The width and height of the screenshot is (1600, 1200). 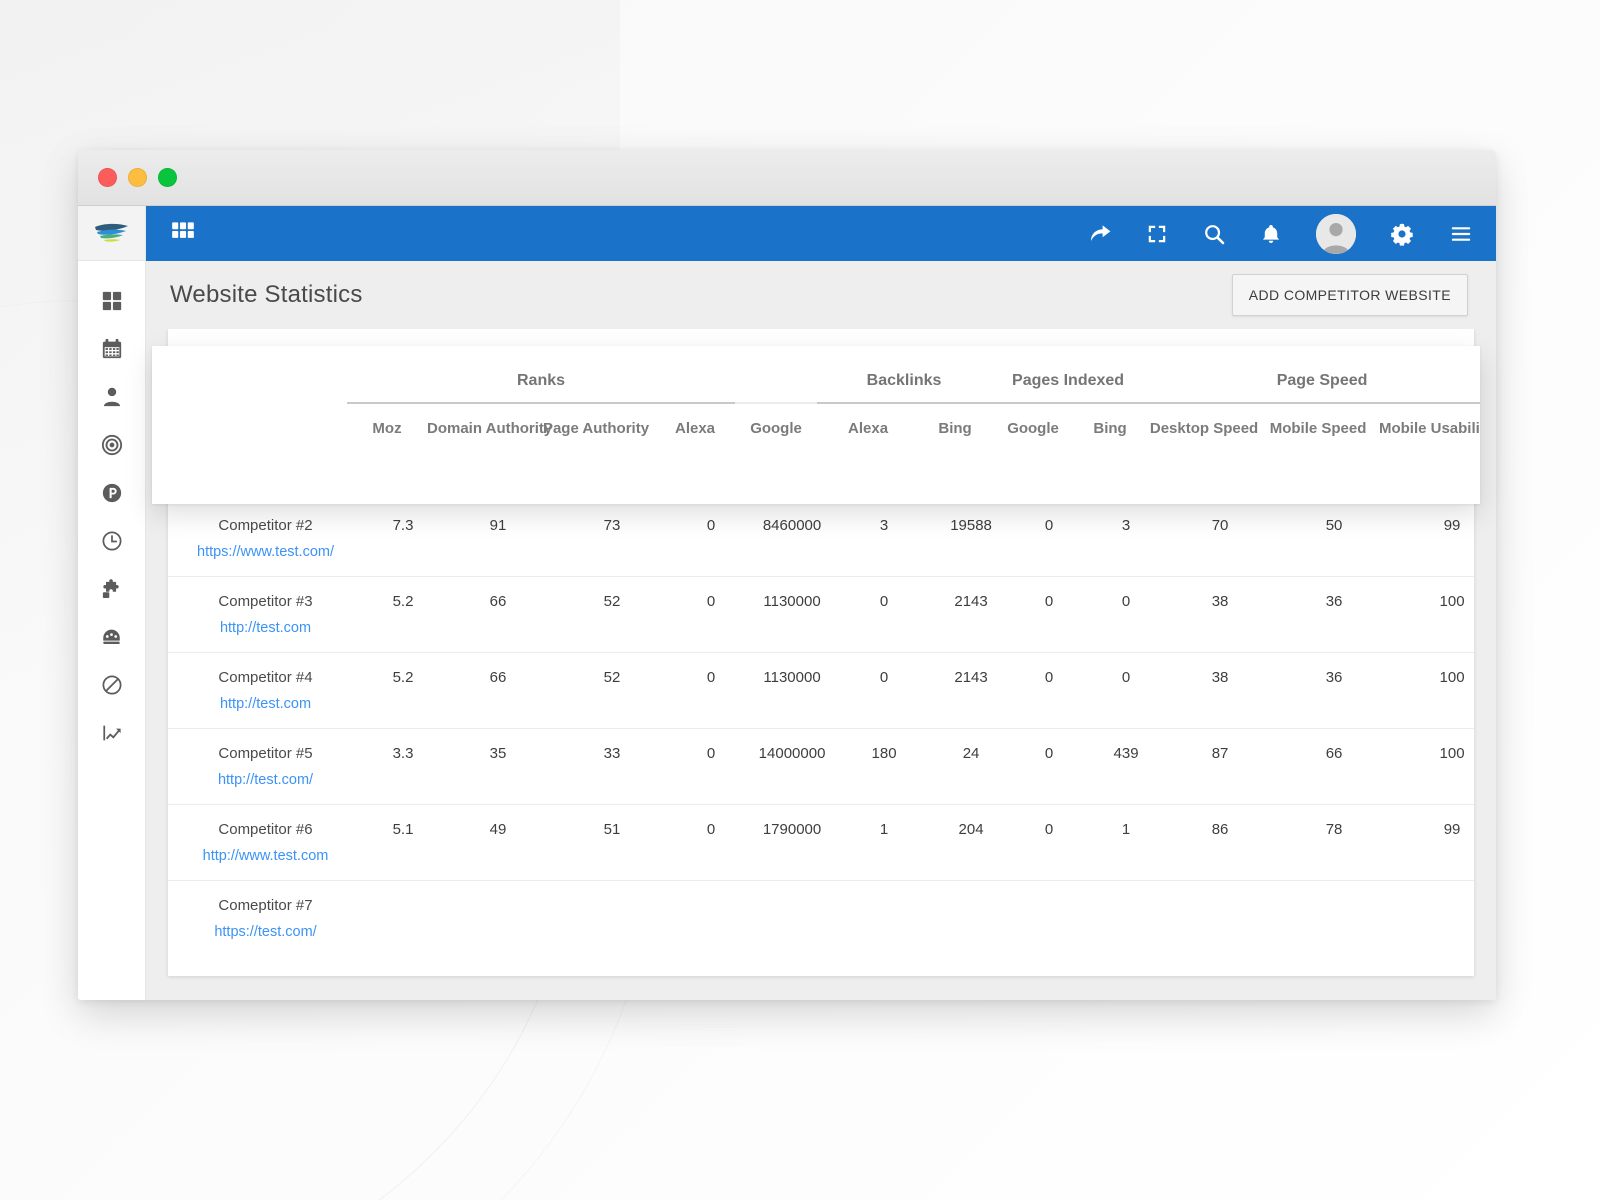 I want to click on sidebar-item-dashboard, so click(x=111, y=301).